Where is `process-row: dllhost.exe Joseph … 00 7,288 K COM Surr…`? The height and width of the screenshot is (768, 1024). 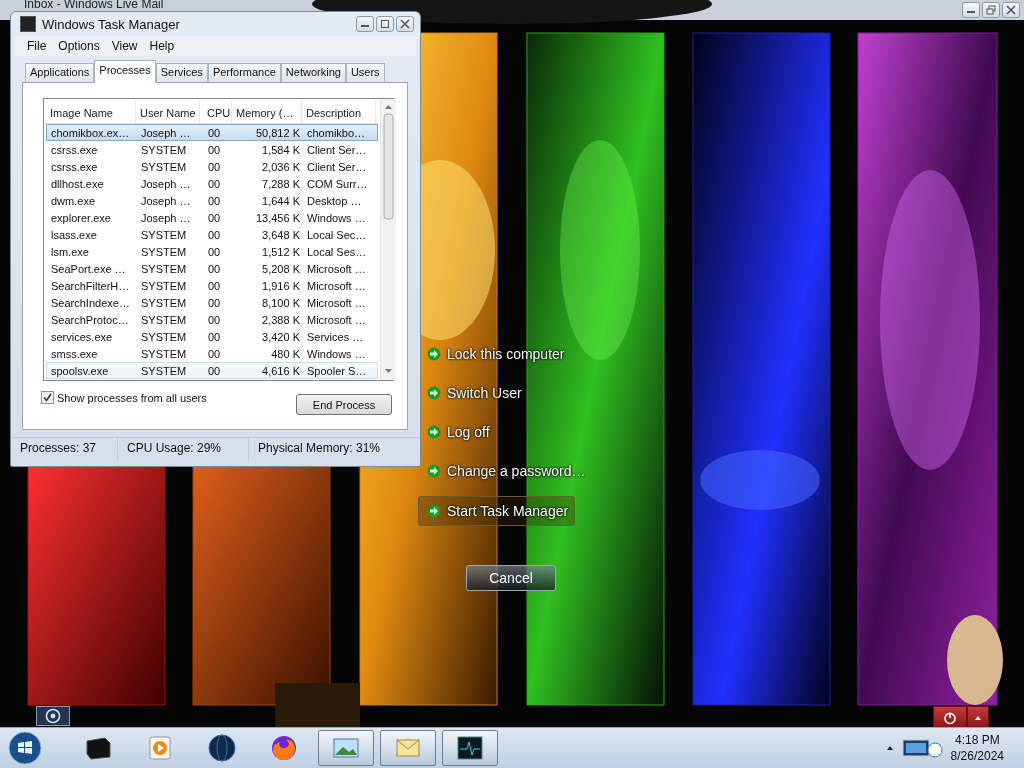 process-row: dllhost.exe Joseph … 00 7,288 K COM Surr… is located at coordinates (212, 183).